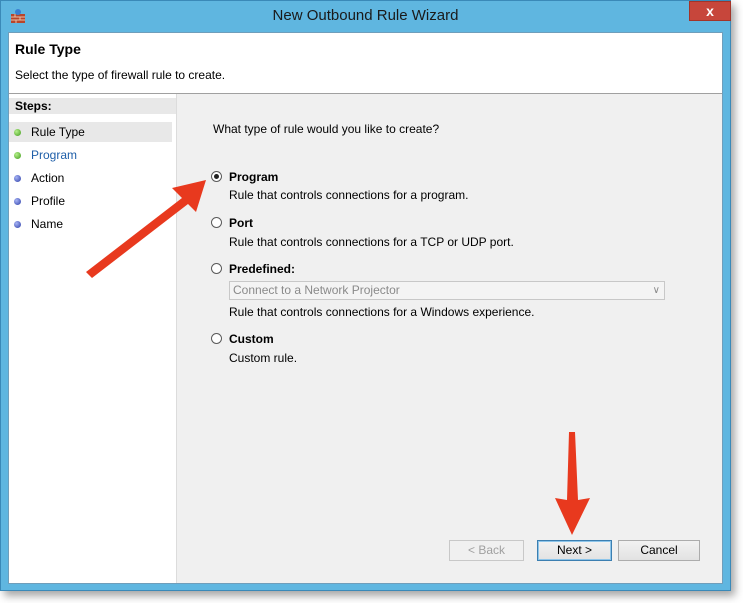 The height and width of the screenshot is (603, 743). I want to click on radio-selected-dot-icon, so click(216, 176).